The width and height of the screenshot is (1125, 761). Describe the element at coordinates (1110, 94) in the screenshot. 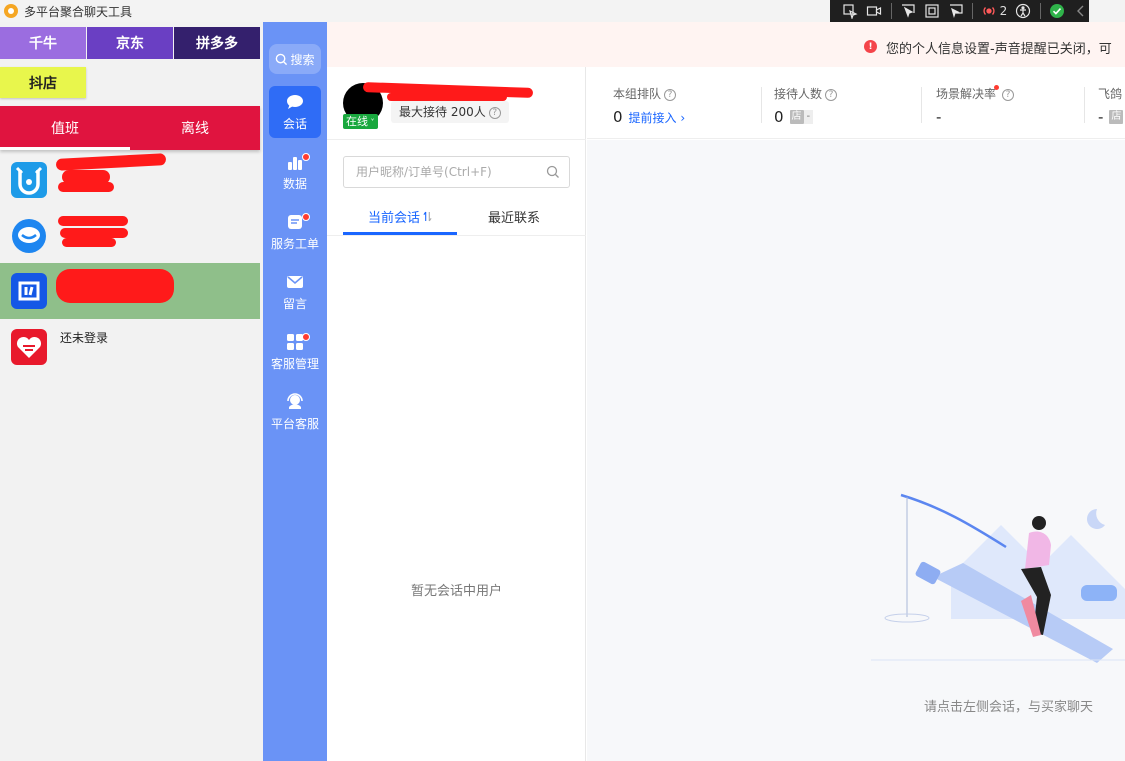

I see `stat-label: 飞鸽` at that location.